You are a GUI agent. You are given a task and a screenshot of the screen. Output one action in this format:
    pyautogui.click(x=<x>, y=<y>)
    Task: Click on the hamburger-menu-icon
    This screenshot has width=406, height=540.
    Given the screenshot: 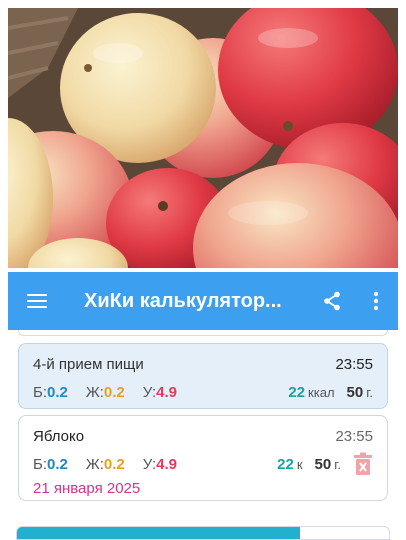 What is the action you would take?
    pyautogui.click(x=37, y=301)
    